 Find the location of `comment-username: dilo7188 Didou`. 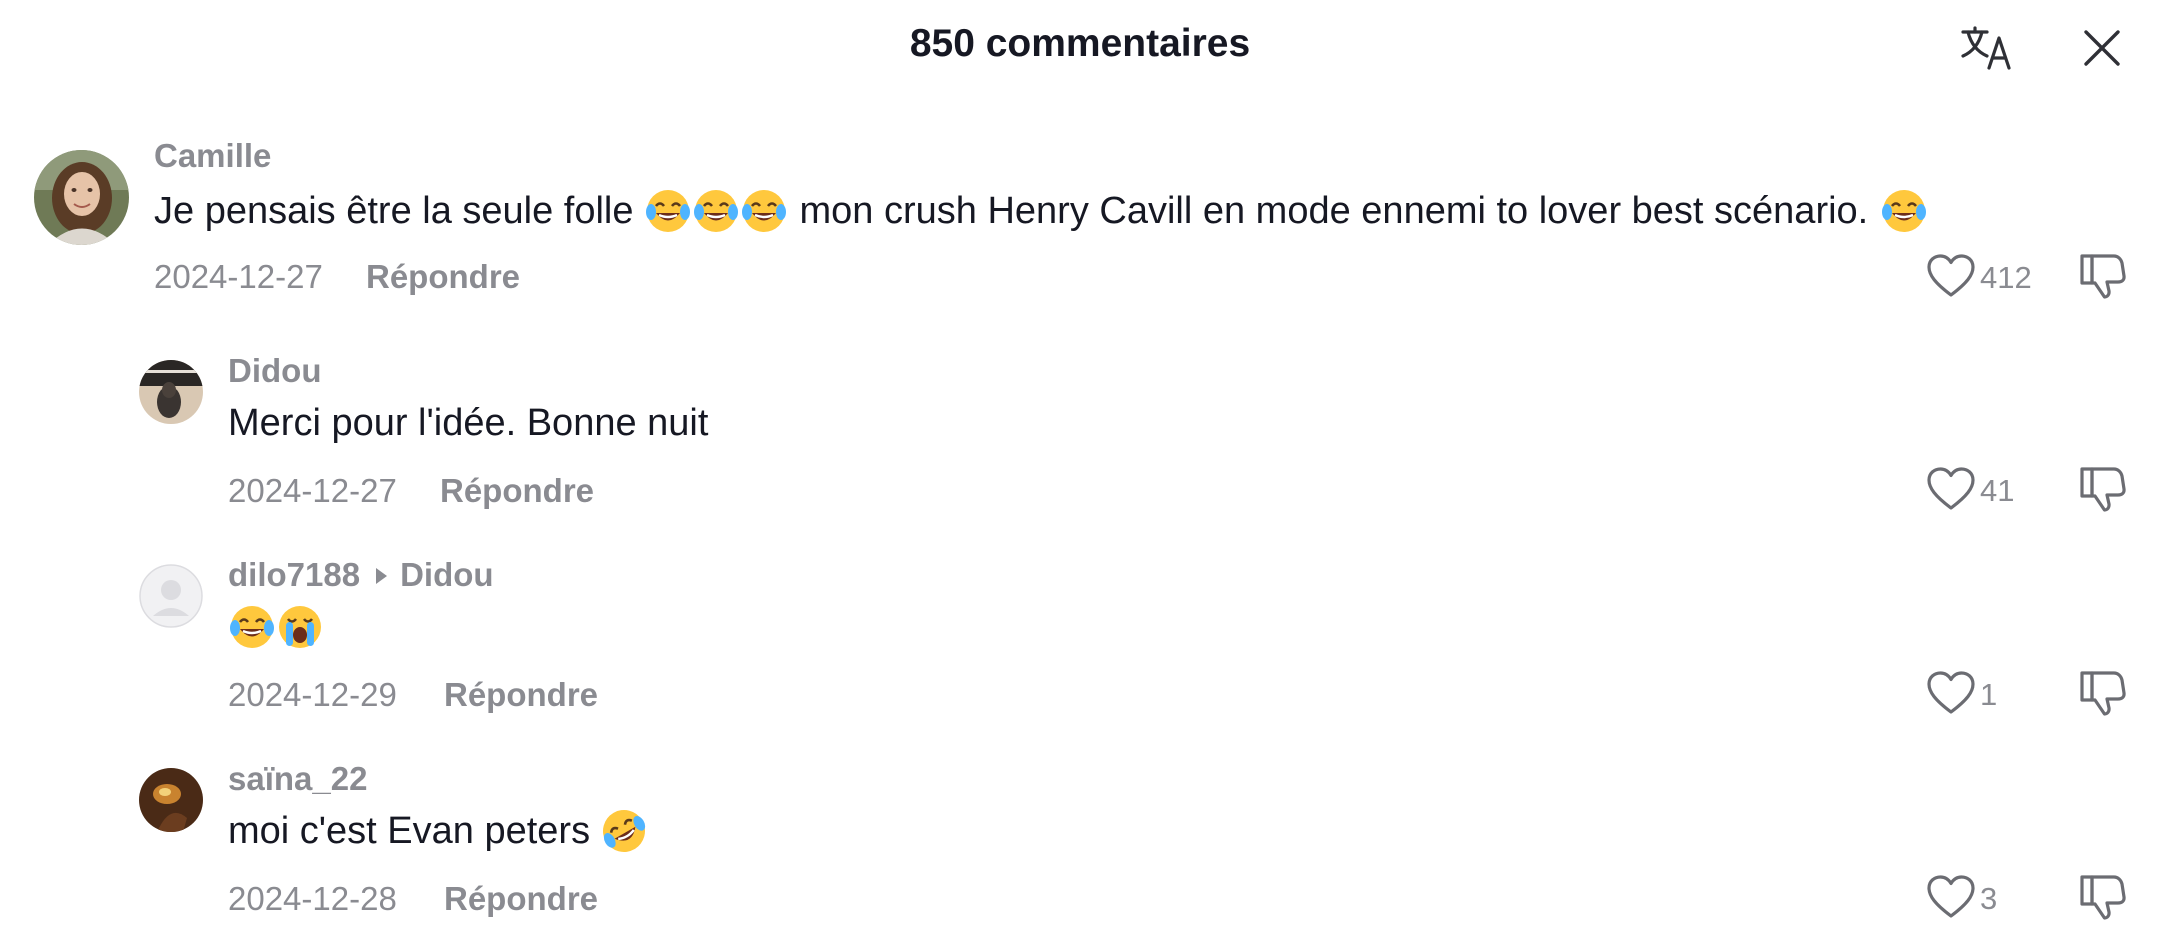

comment-username: dilo7188 Didou is located at coordinates (361, 576).